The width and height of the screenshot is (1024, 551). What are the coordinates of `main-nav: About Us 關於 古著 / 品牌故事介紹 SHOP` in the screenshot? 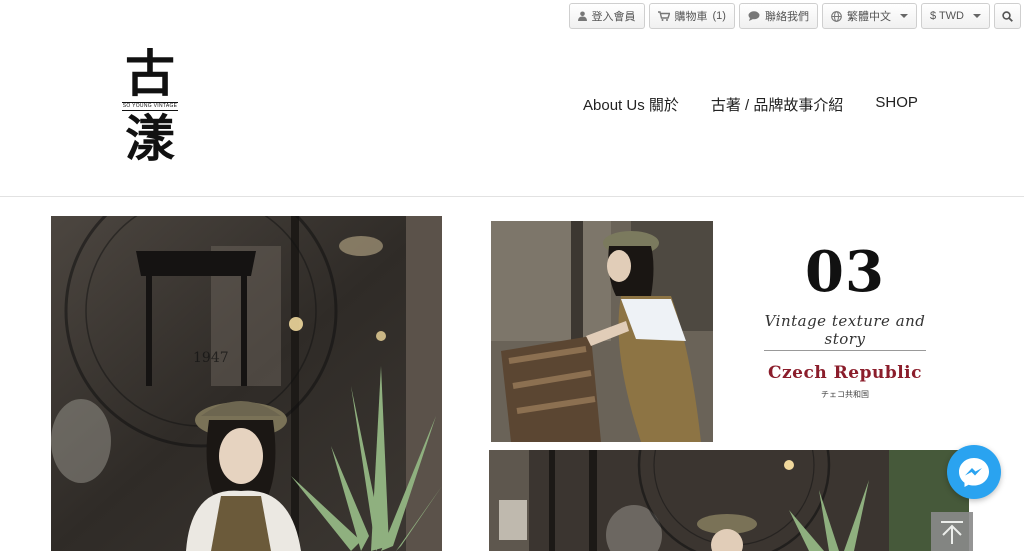 It's located at (750, 104).